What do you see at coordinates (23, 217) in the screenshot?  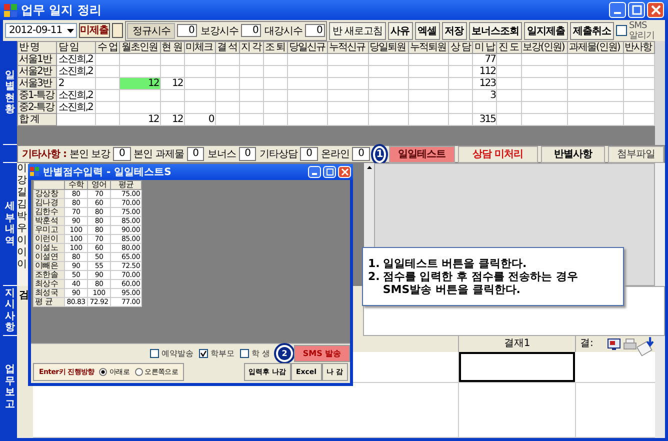 I see `list-item: 박` at bounding box center [23, 217].